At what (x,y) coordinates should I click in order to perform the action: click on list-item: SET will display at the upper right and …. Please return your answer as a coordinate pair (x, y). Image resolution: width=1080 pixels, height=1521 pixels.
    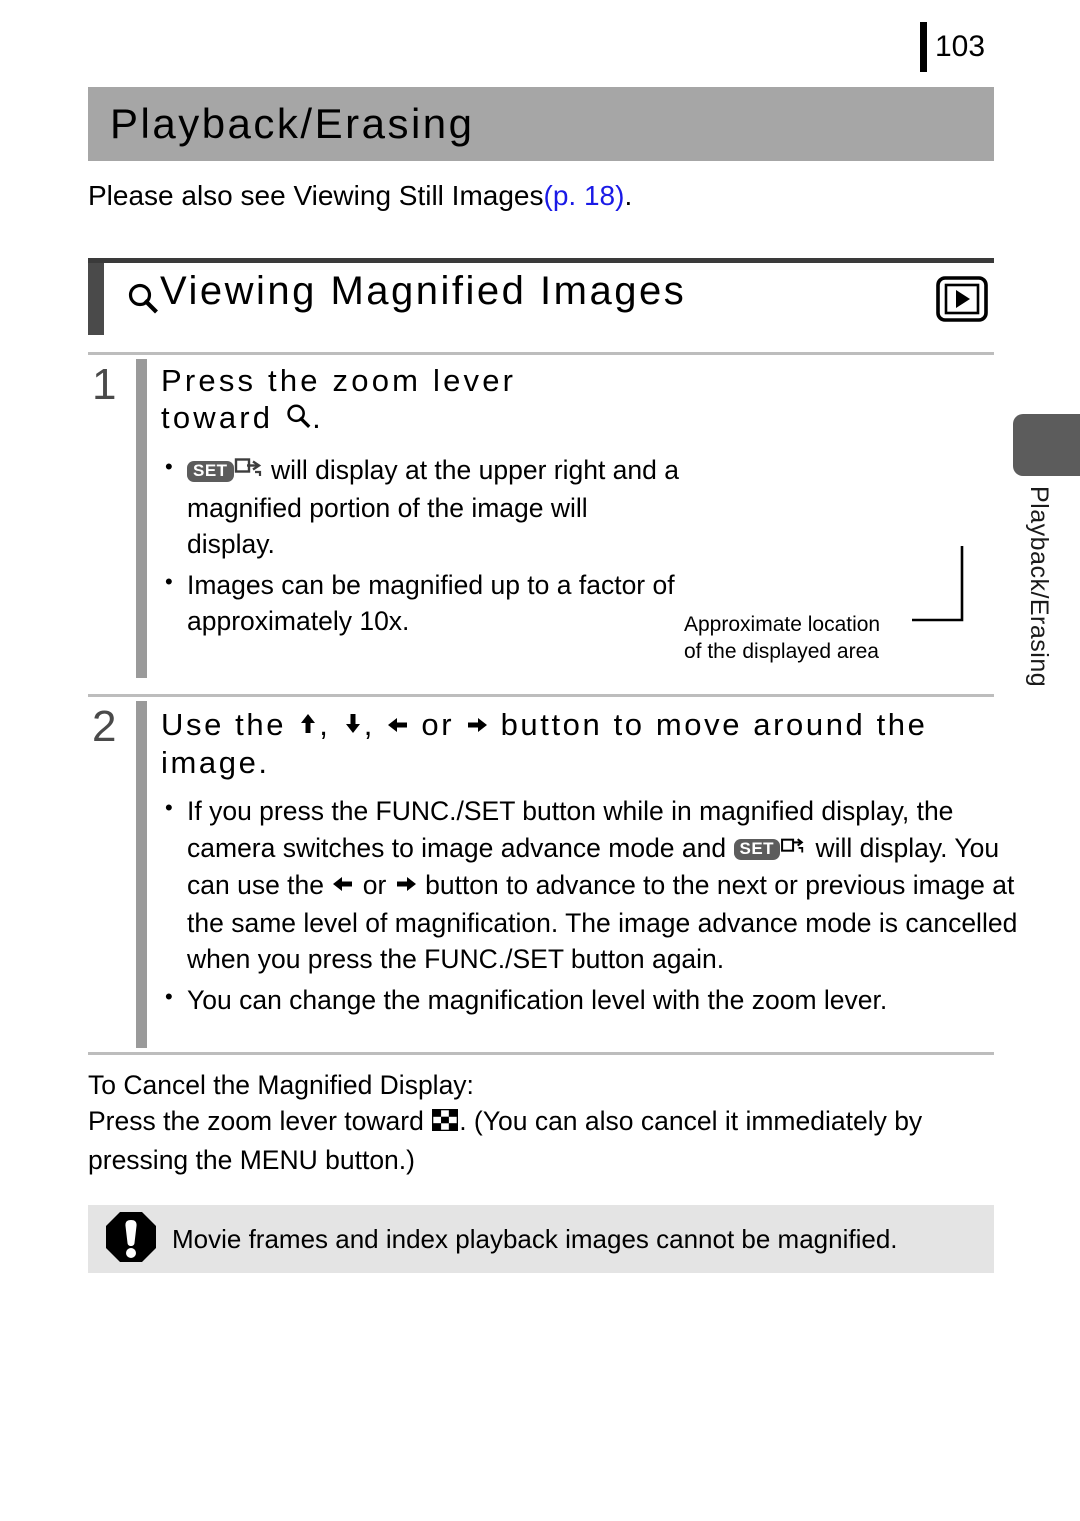
    Looking at the image, I should click on (421, 507).